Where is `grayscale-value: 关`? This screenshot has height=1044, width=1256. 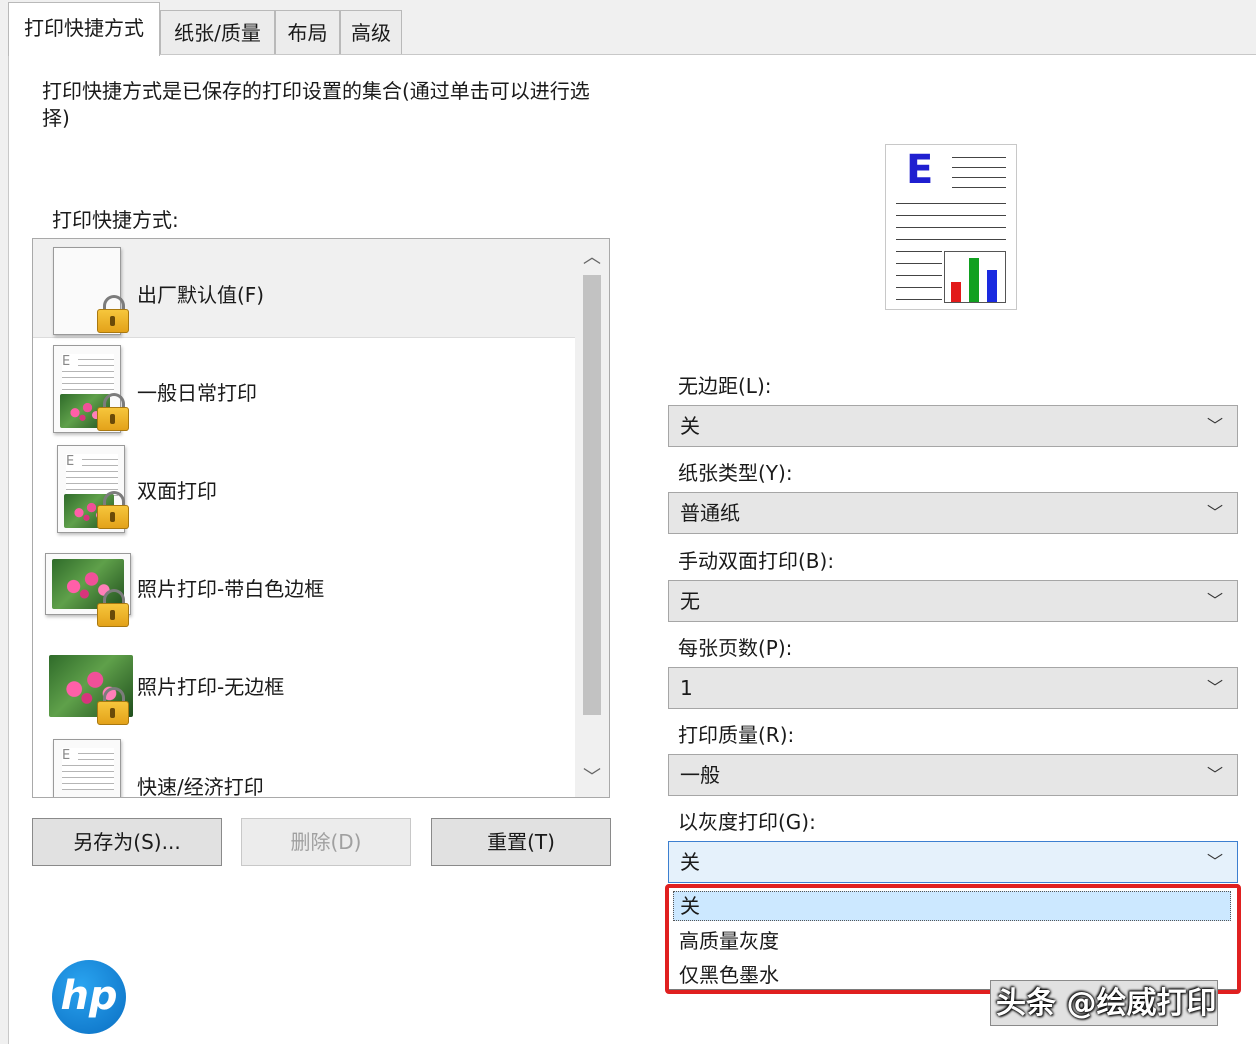 grayscale-value: 关 is located at coordinates (690, 862).